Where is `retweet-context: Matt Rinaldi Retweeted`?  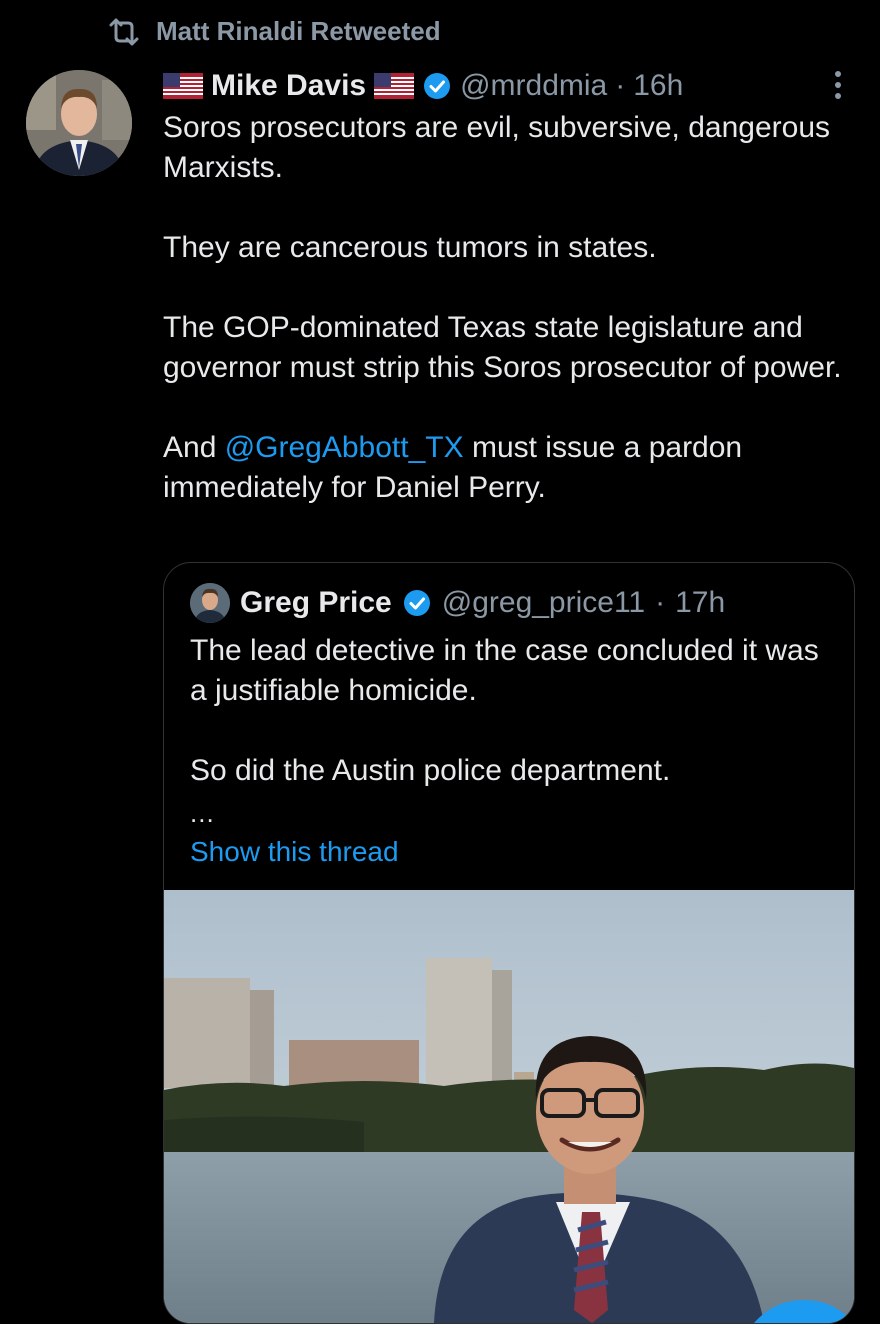 retweet-context: Matt Rinaldi Retweeted is located at coordinates (273, 31).